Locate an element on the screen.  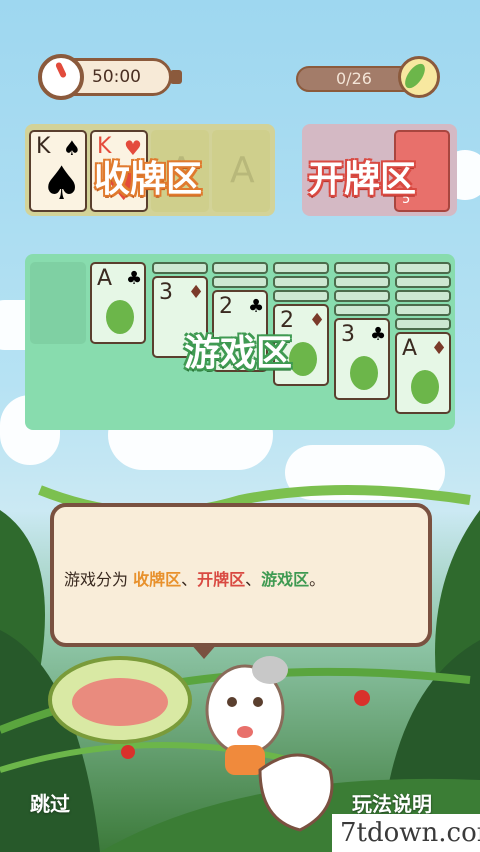
progress-text: 0/26 is located at coordinates (354, 78).